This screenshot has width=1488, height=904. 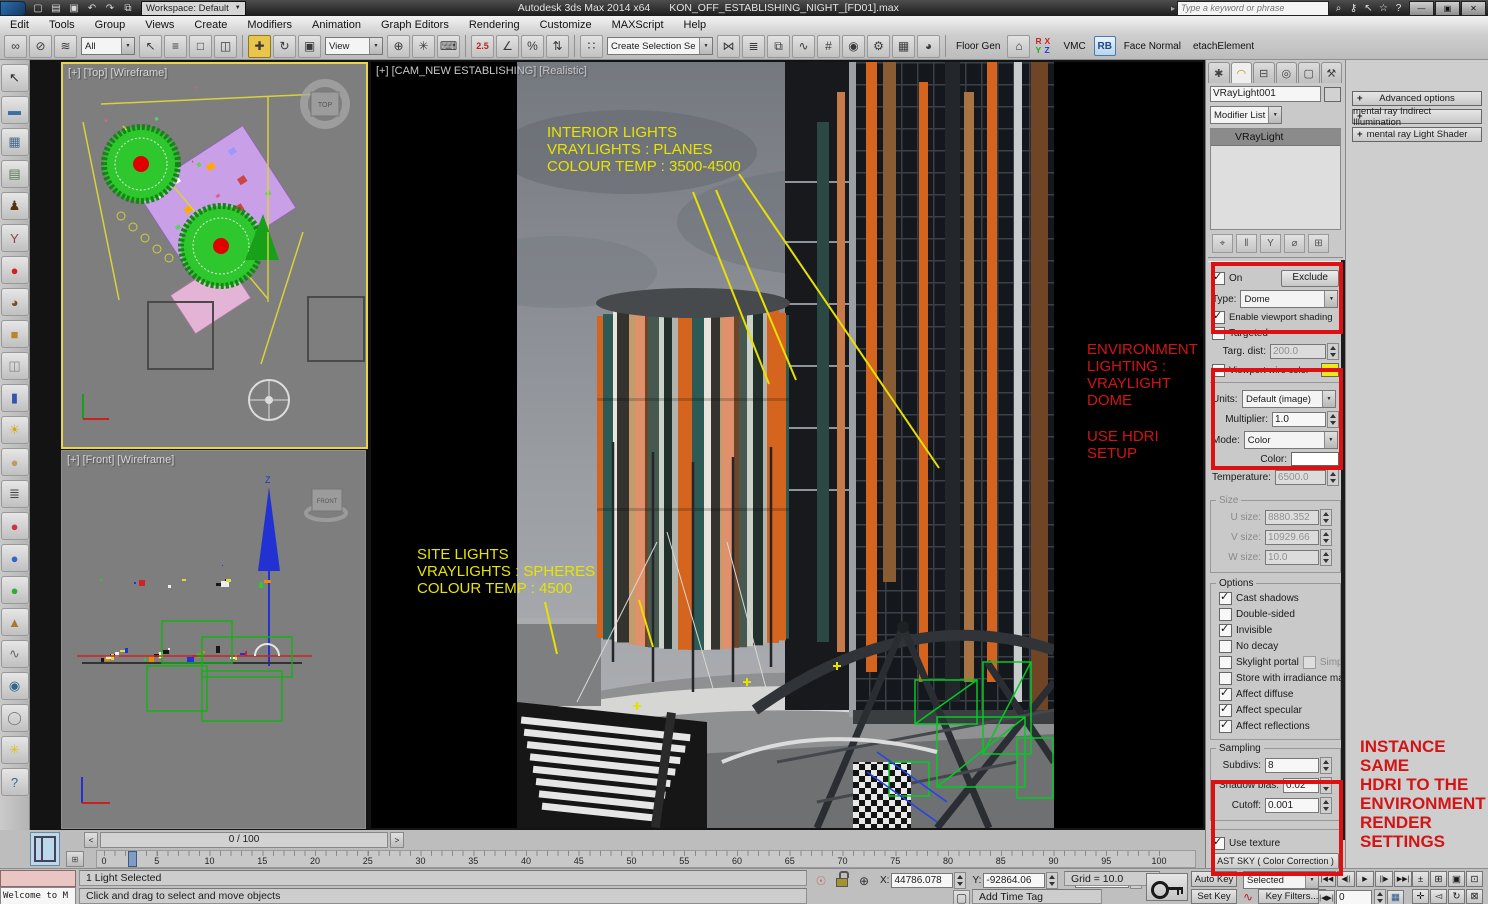 What do you see at coordinates (1014, 880) in the screenshot?
I see `y-coordinate-field: -92864.06` at bounding box center [1014, 880].